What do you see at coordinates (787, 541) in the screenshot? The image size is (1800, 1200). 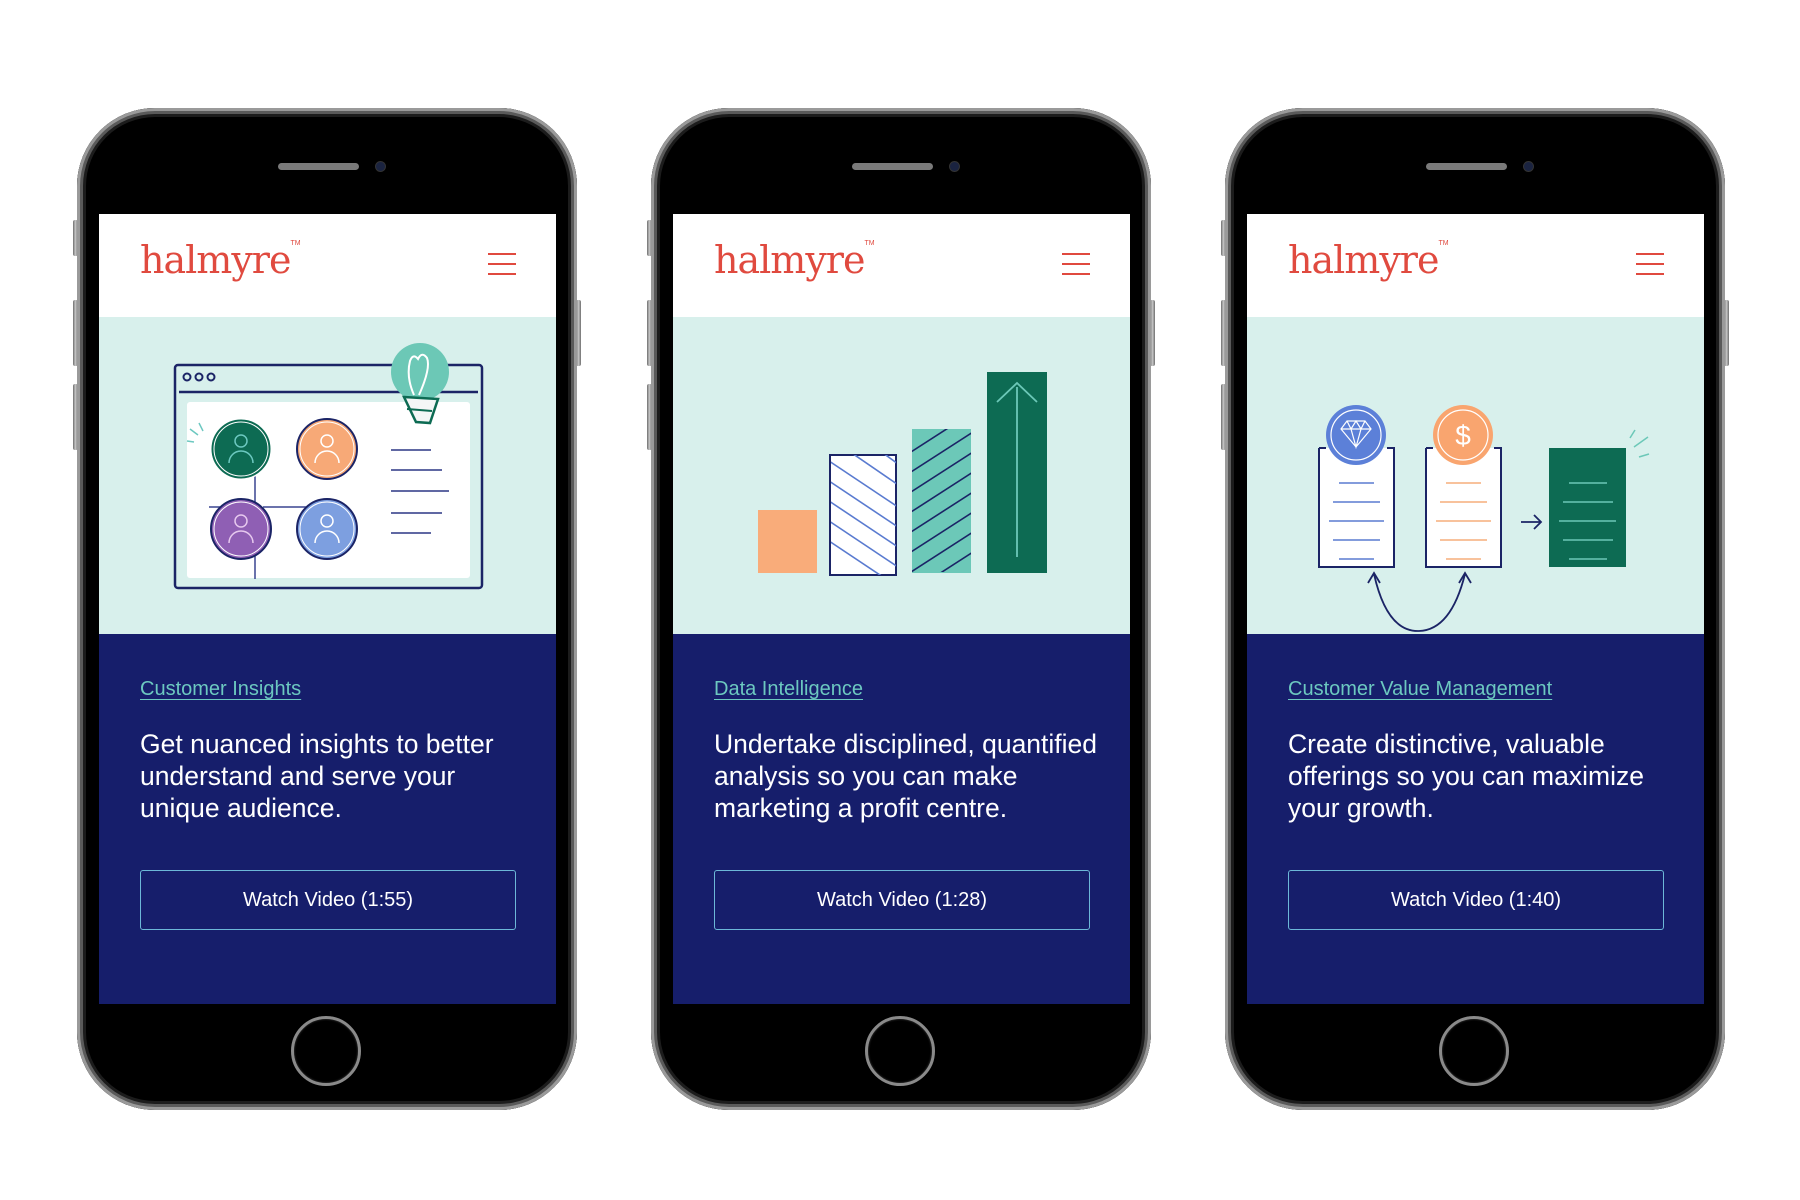 I see `bar-small` at bounding box center [787, 541].